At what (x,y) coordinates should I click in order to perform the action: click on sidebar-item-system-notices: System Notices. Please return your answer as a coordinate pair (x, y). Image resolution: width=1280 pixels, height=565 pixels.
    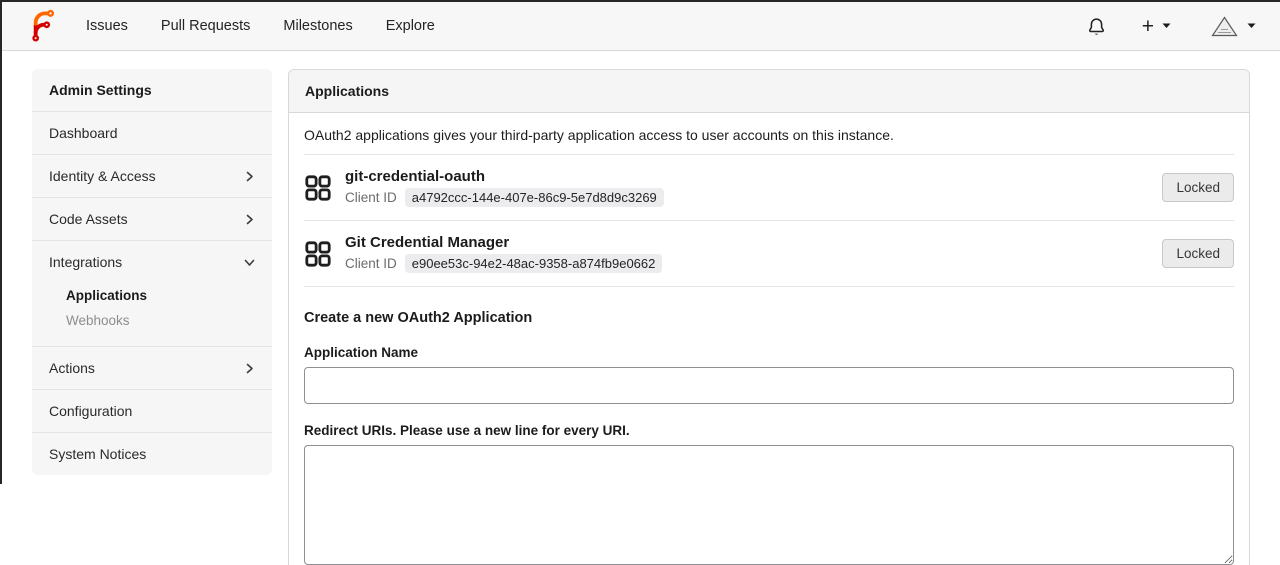
    Looking at the image, I should click on (152, 453).